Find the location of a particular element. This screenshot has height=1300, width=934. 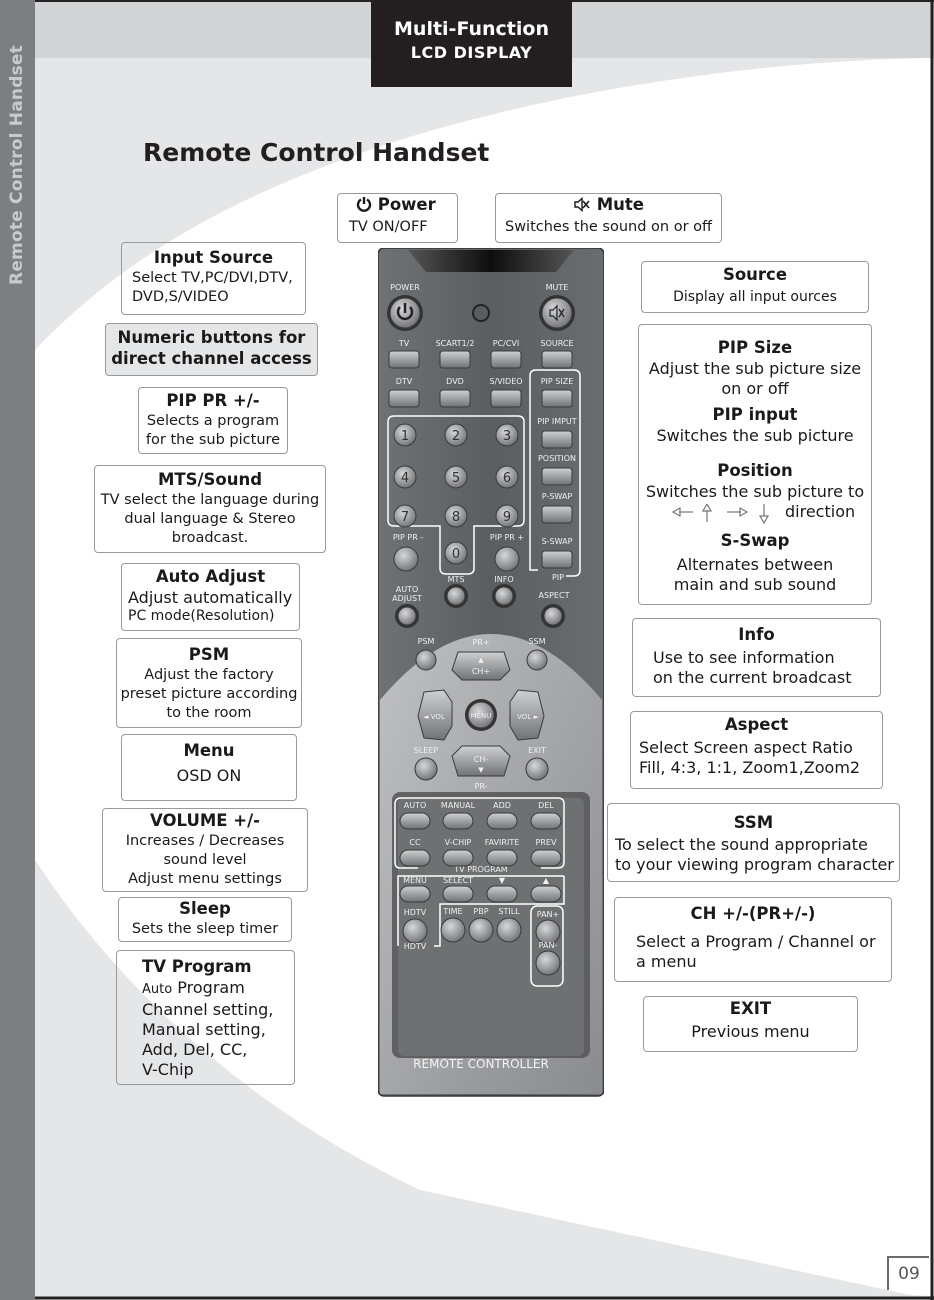

remote-psm-button is located at coordinates (426, 660).